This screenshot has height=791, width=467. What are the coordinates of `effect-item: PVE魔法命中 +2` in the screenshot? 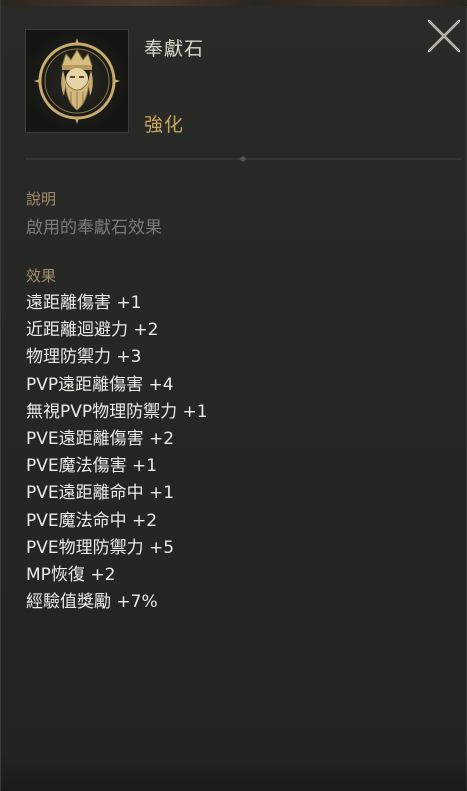 It's located at (92, 520).